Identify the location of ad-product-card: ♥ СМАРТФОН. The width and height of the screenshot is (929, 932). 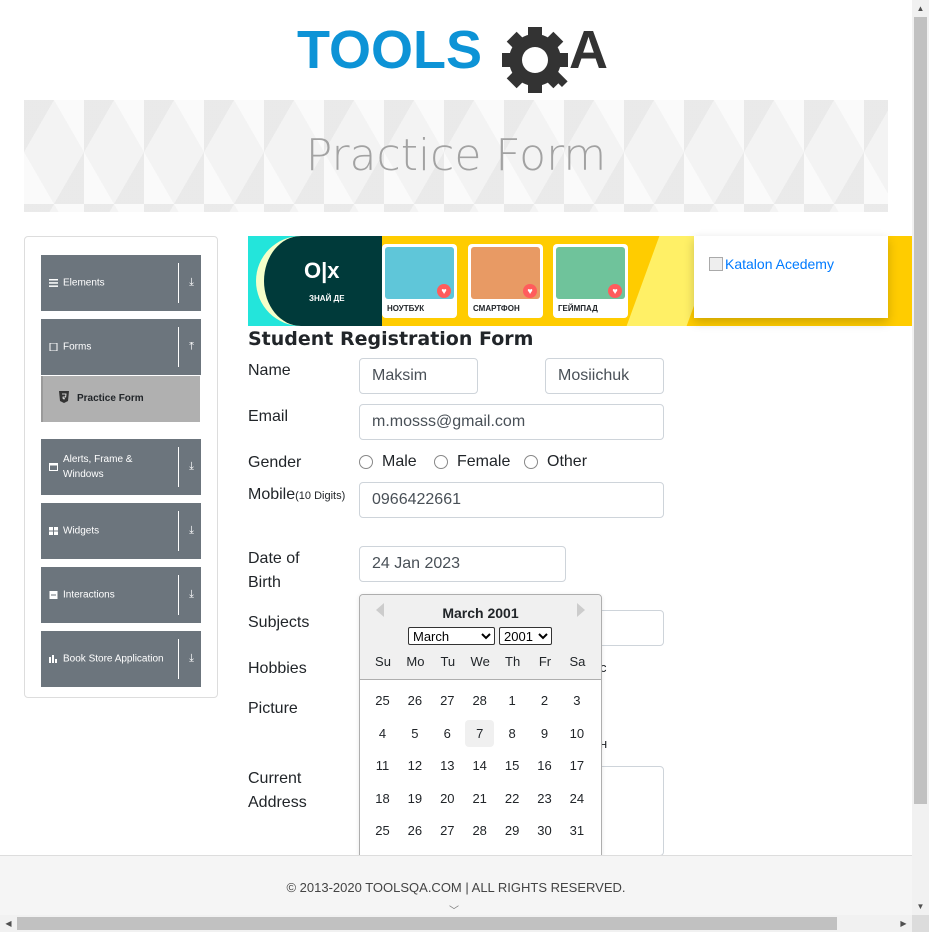
(505, 281).